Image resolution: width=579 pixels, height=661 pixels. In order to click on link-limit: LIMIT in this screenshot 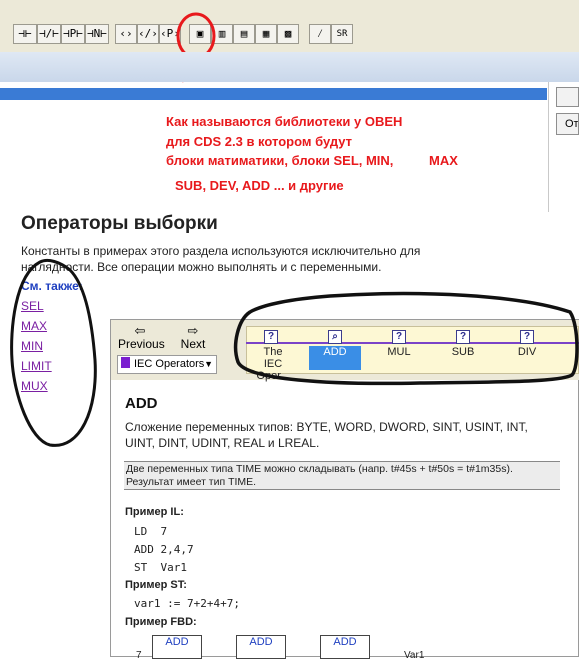, I will do `click(36, 366)`.